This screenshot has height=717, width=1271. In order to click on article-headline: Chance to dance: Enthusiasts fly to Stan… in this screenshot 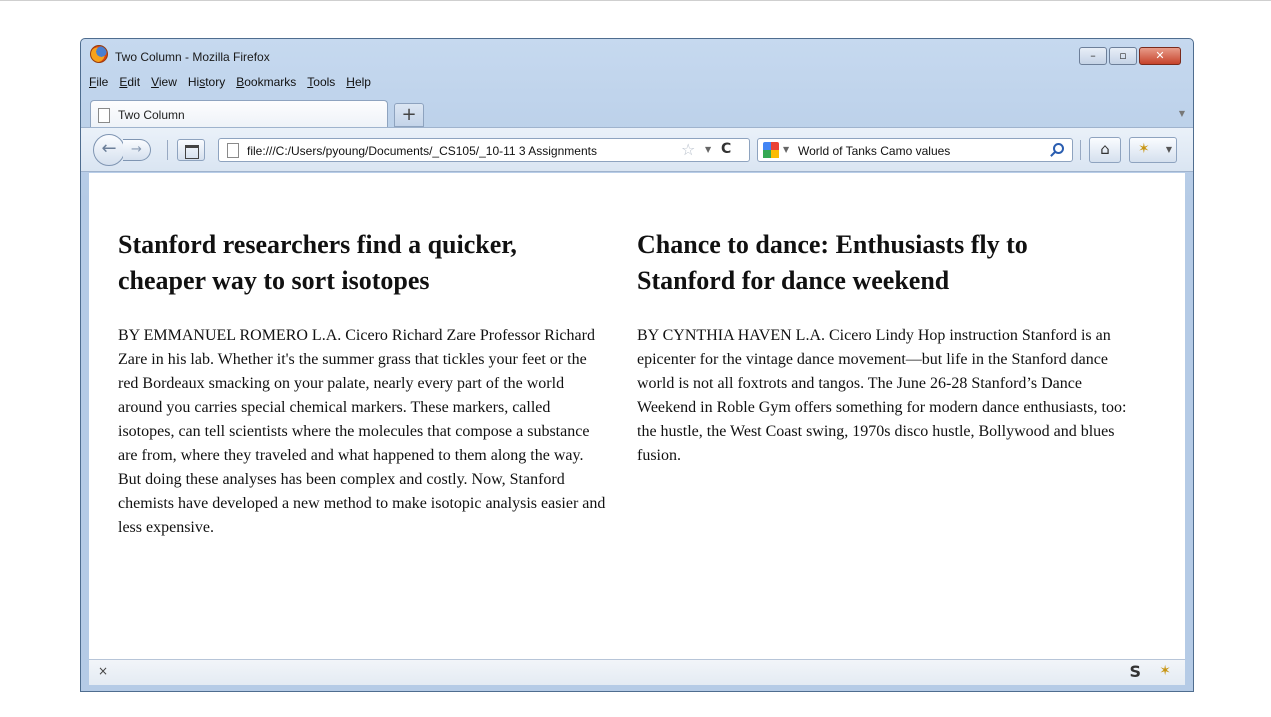, I will do `click(832, 262)`.